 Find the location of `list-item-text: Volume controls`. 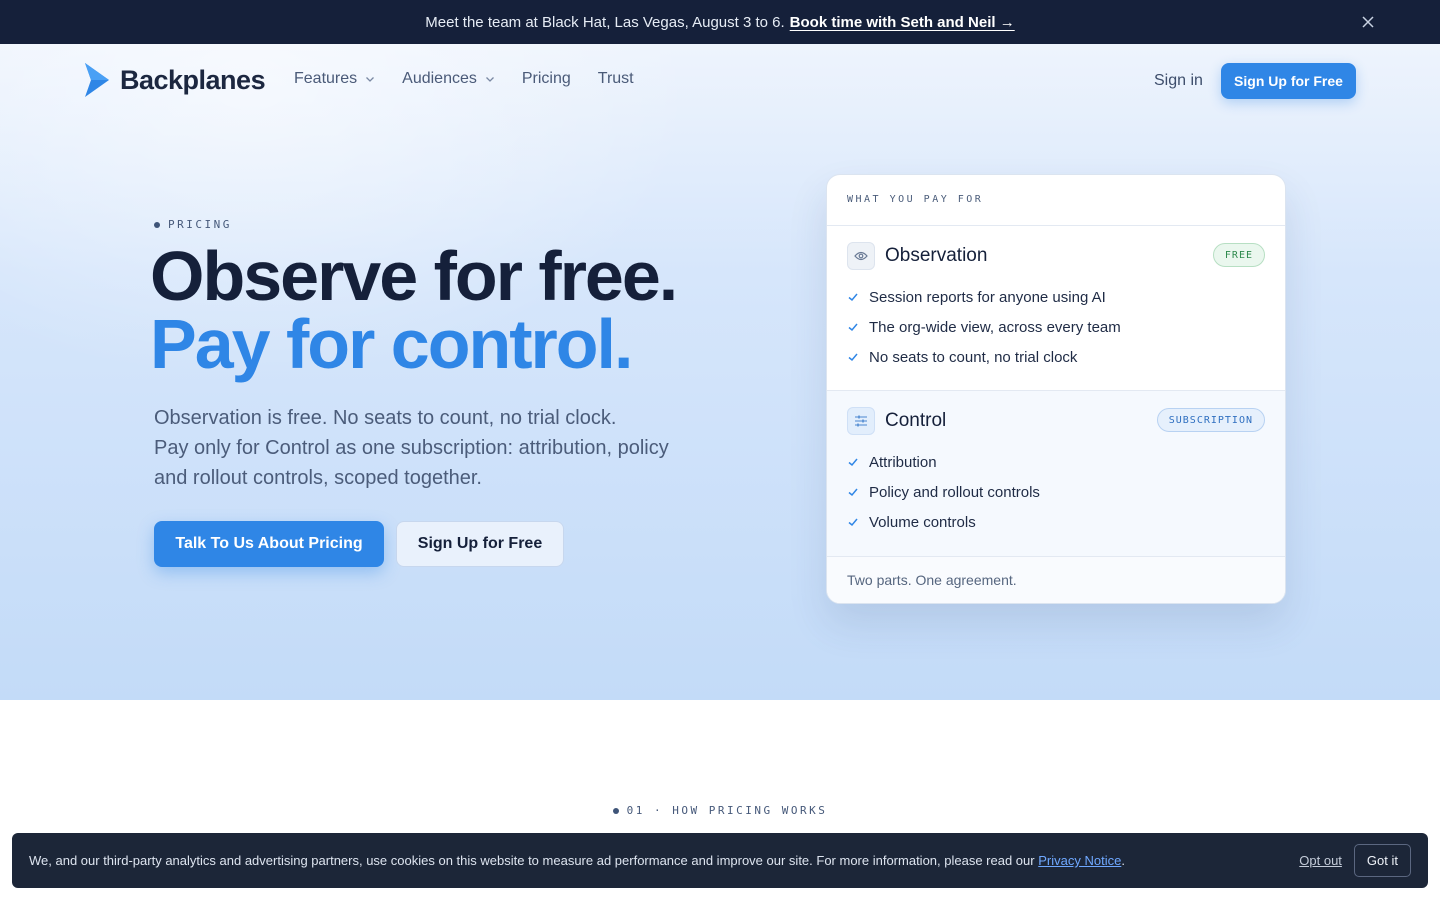

list-item-text: Volume controls is located at coordinates (922, 522).